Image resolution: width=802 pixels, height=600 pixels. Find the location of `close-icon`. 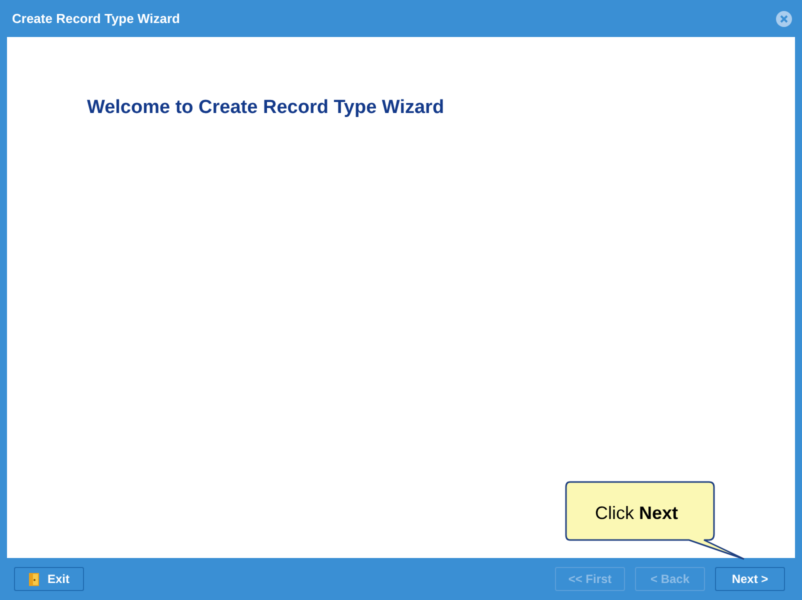

close-icon is located at coordinates (784, 18).